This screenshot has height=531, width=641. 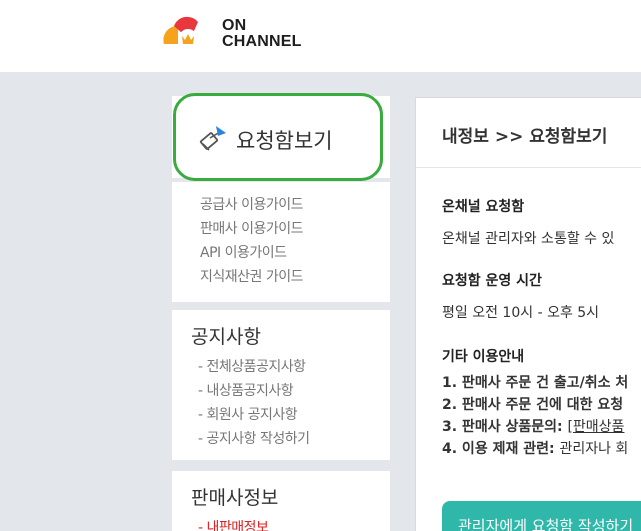 What do you see at coordinates (483, 207) in the screenshot?
I see `section-request-title: 온채널 요청함` at bounding box center [483, 207].